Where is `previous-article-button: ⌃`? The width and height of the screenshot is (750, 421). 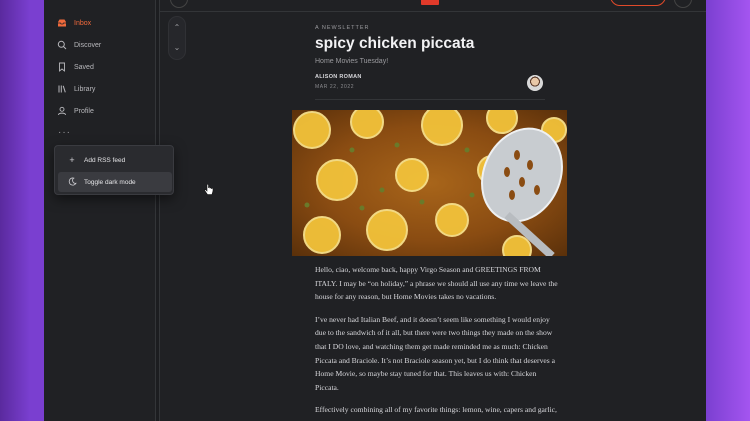
previous-article-button: ⌃ is located at coordinates (177, 27).